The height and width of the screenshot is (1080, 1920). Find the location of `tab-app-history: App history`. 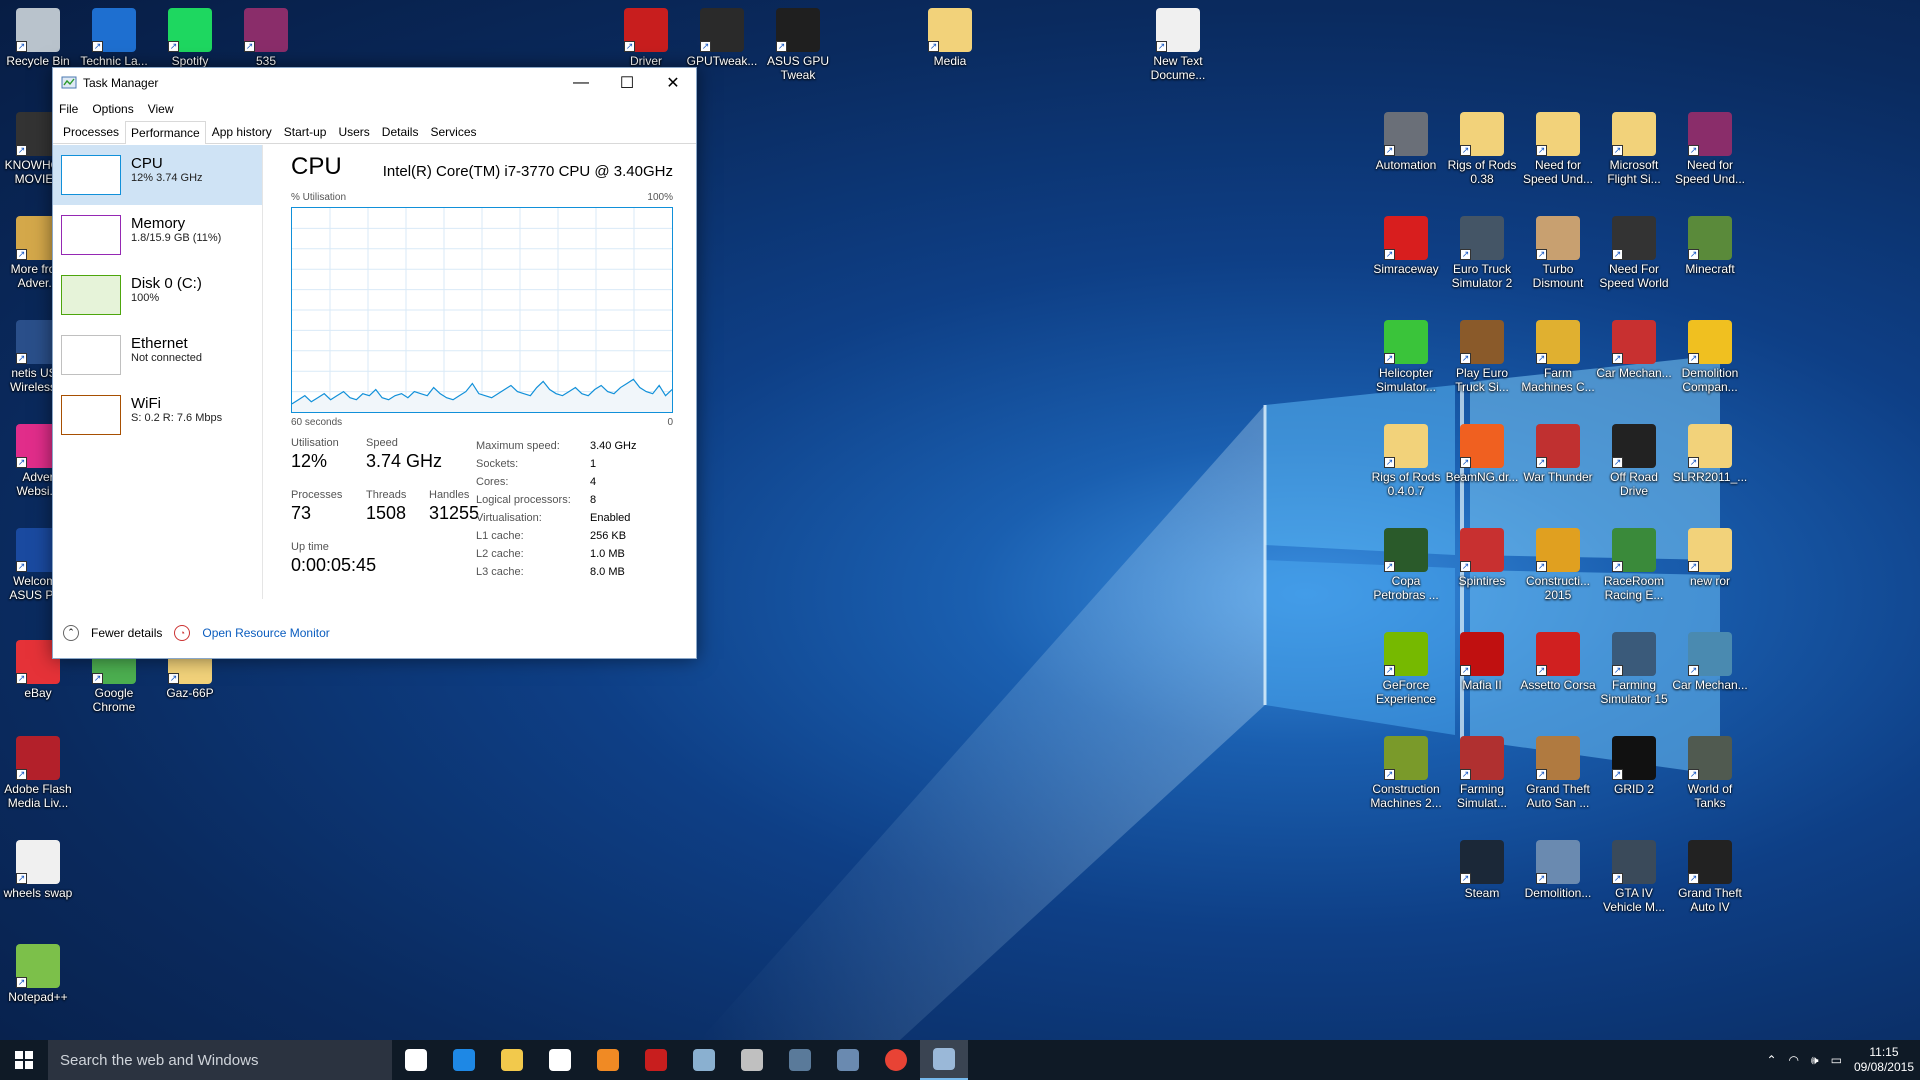

tab-app-history: App history is located at coordinates (242, 131).